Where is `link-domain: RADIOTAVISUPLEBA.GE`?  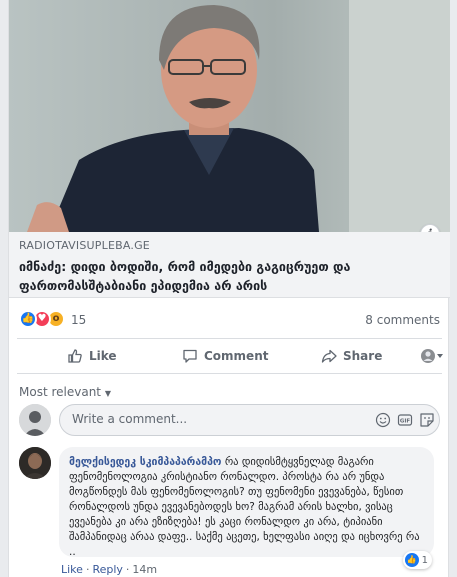 link-domain: RADIOTAVISUPLEBA.GE is located at coordinates (84, 245).